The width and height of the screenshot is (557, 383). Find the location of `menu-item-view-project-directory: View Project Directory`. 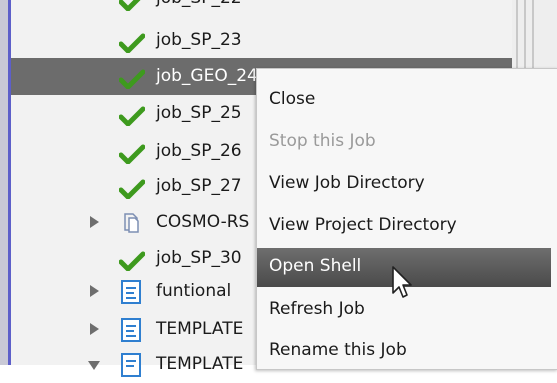

menu-item-view-project-directory: View Project Directory is located at coordinates (406, 226).